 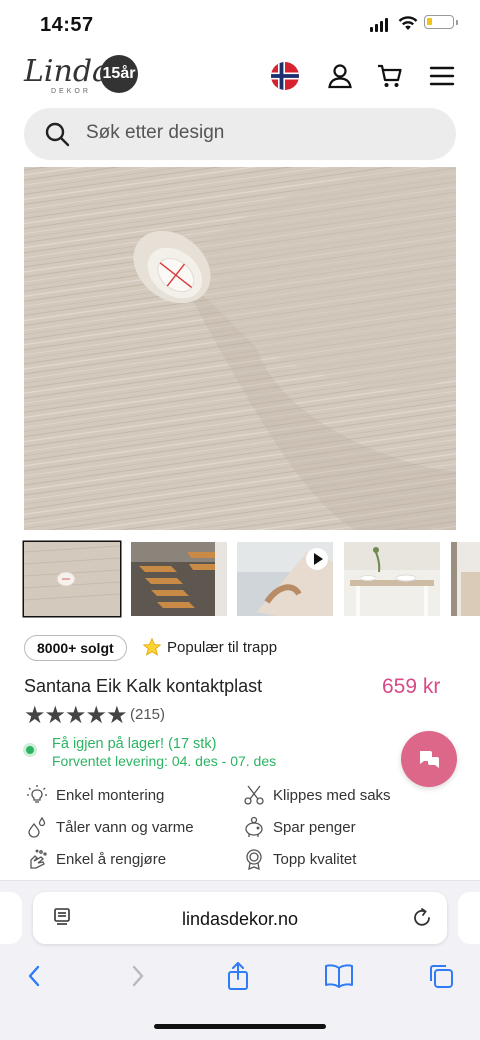 I want to click on home-indicator, so click(x=240, y=1026).